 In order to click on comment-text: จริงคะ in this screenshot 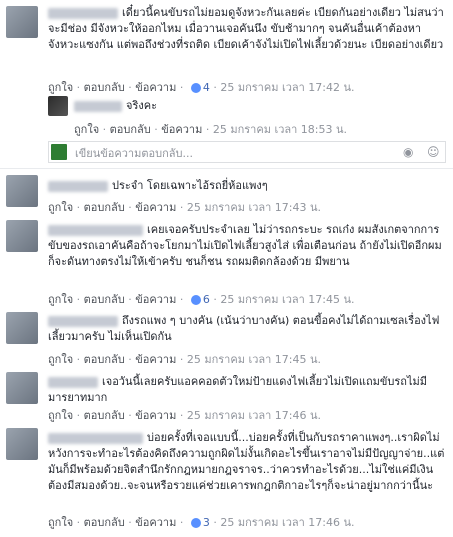, I will do `click(141, 105)`.